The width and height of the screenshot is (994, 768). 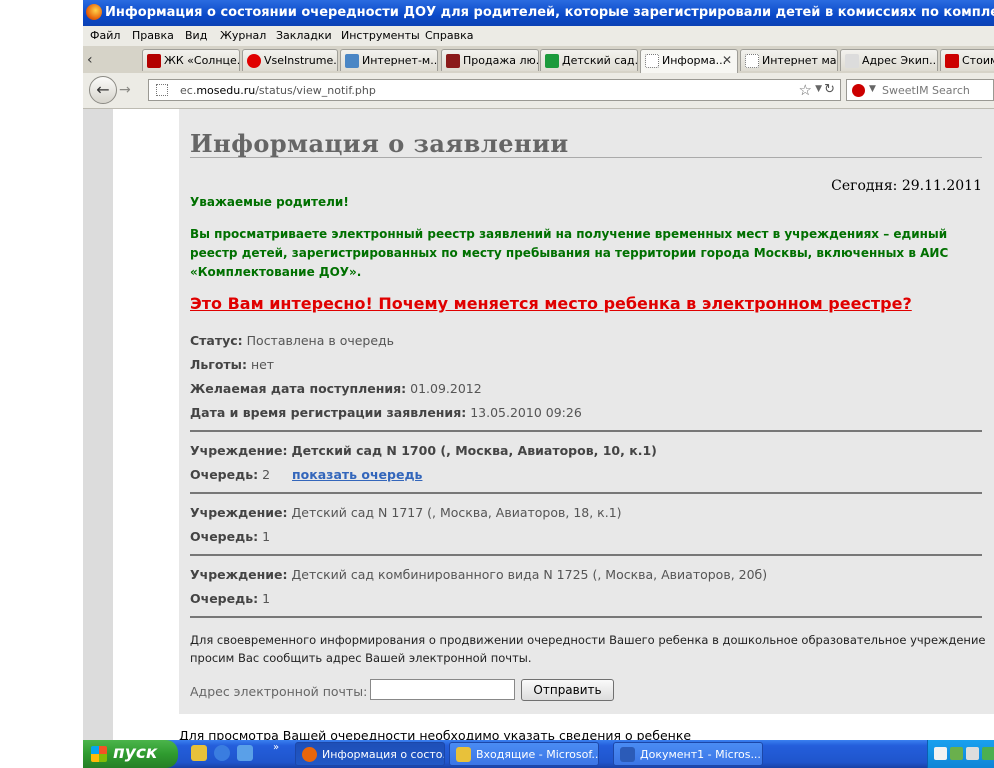 I want to click on tab-informatsiya: Информа... ✕, so click(x=689, y=61).